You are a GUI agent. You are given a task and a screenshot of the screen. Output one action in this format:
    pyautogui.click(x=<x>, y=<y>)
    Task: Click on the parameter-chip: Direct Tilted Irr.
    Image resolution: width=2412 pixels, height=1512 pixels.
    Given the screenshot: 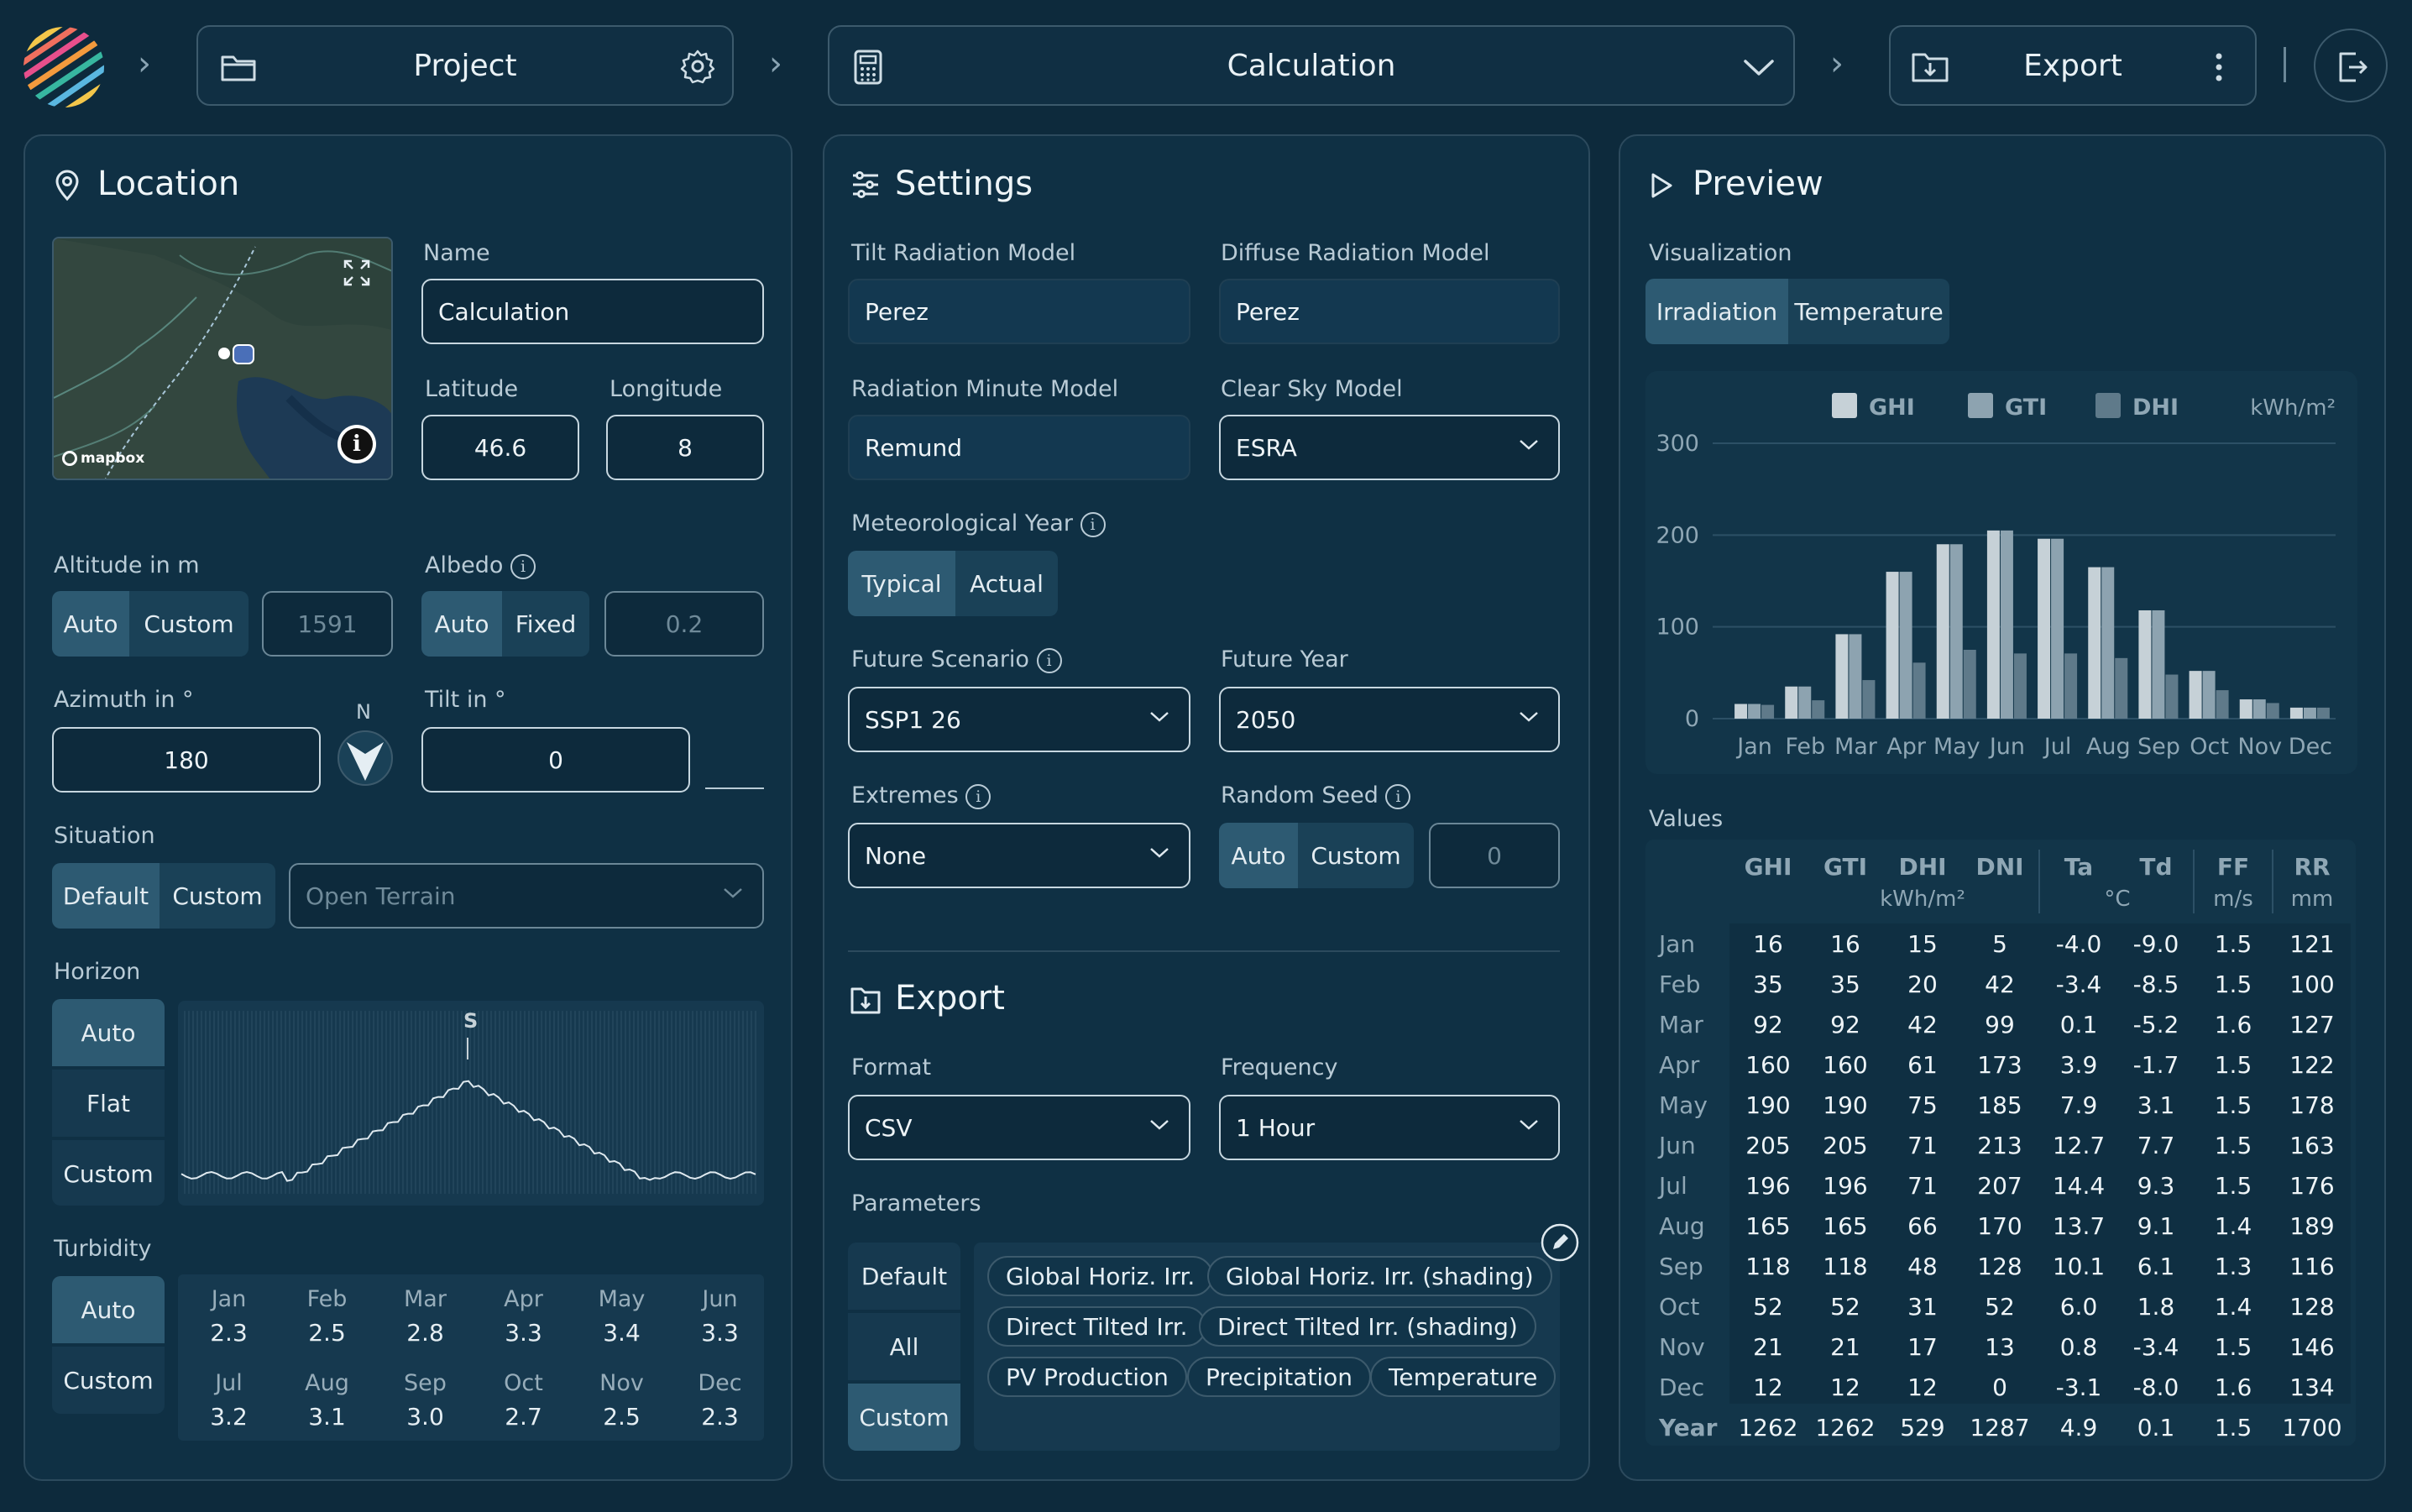 What is the action you would take?
    pyautogui.click(x=1096, y=1326)
    